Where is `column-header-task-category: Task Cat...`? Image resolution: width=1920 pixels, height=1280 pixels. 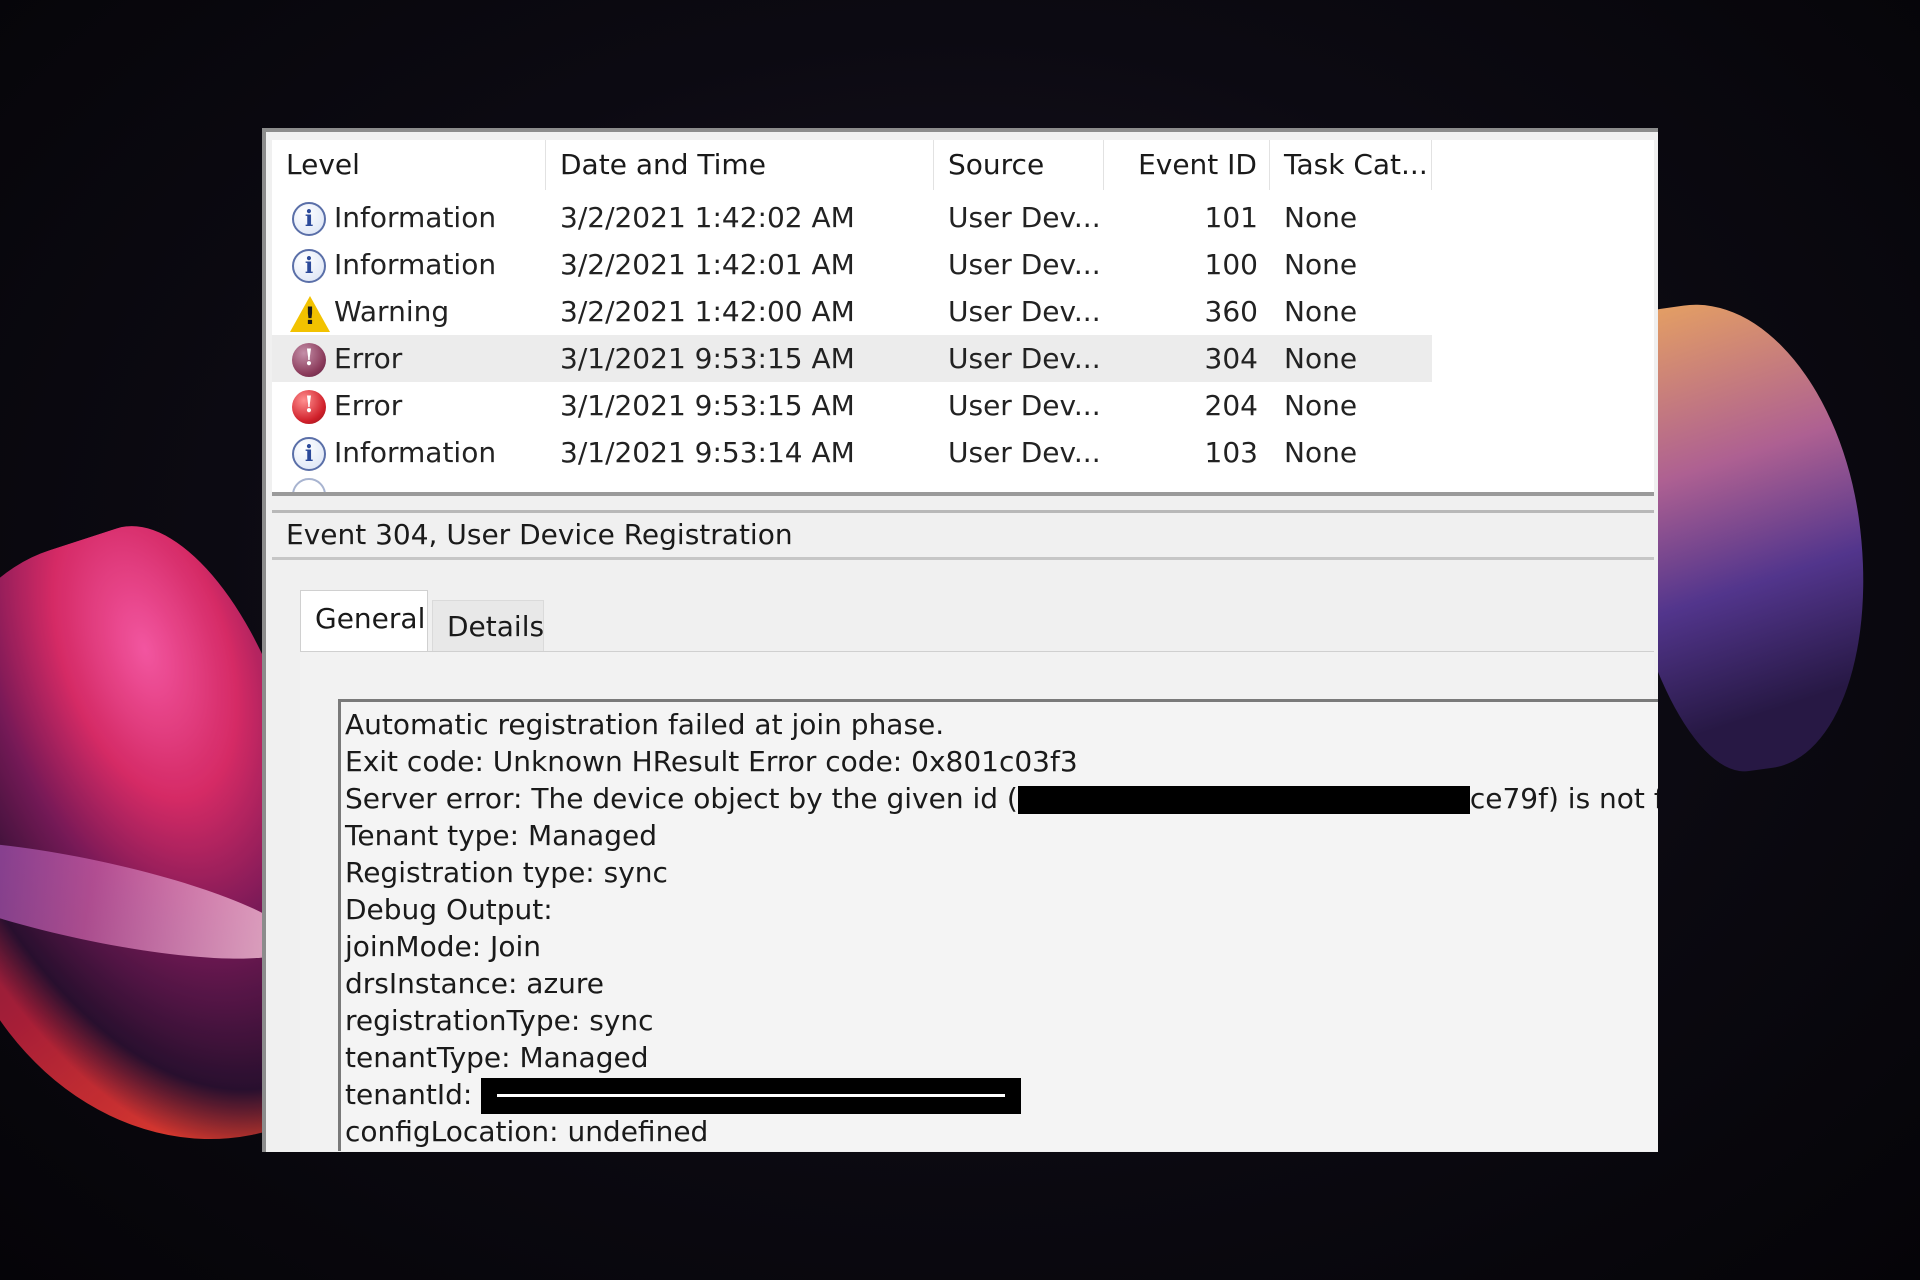 column-header-task-category: Task Cat... is located at coordinates (1351, 165).